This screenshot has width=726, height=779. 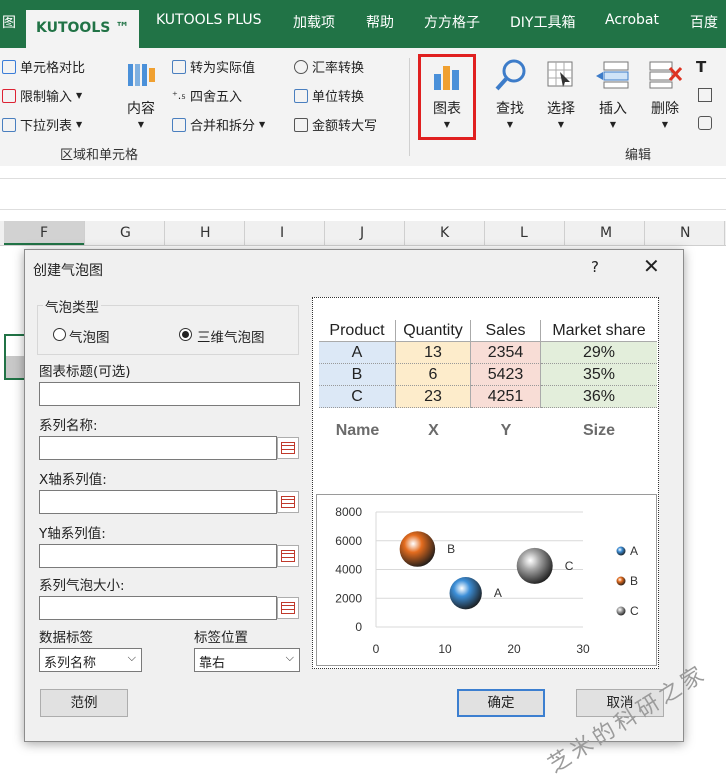 I want to click on table-cell: 2354, so click(x=506, y=353).